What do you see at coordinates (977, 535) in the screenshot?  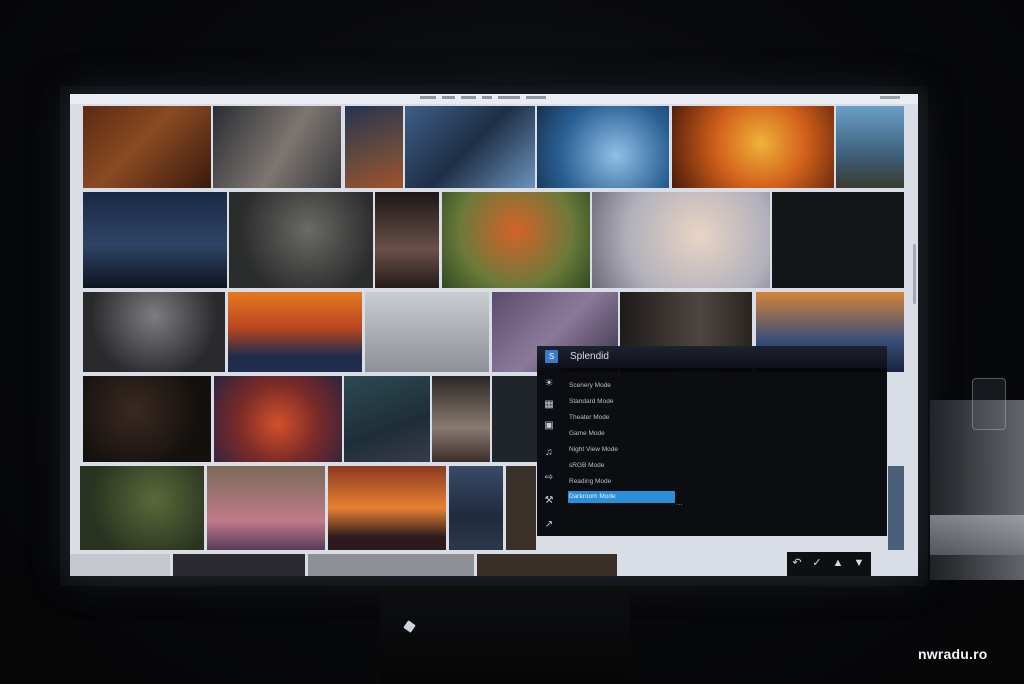 I see `desk-shelf` at bounding box center [977, 535].